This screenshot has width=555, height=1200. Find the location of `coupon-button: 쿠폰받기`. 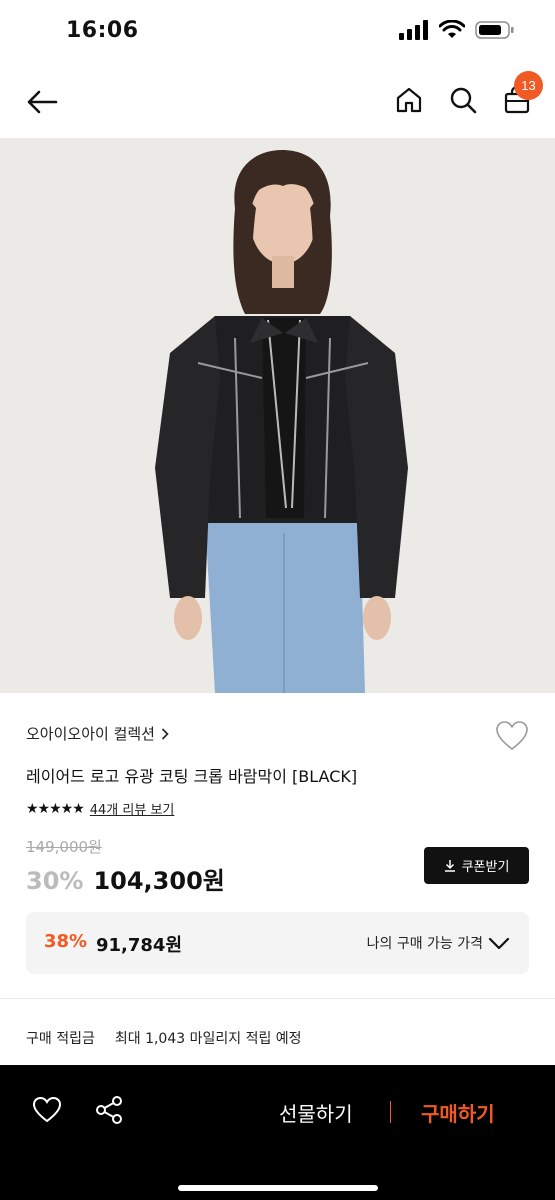

coupon-button: 쿠폰받기 is located at coordinates (476, 865).